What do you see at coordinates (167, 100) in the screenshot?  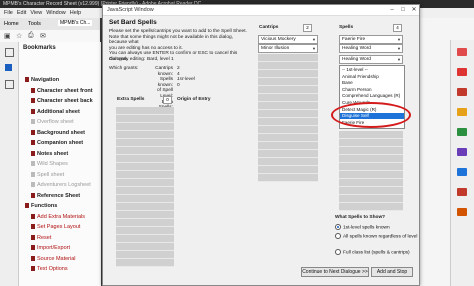 I see `extra-spells-count: 0` at bounding box center [167, 100].